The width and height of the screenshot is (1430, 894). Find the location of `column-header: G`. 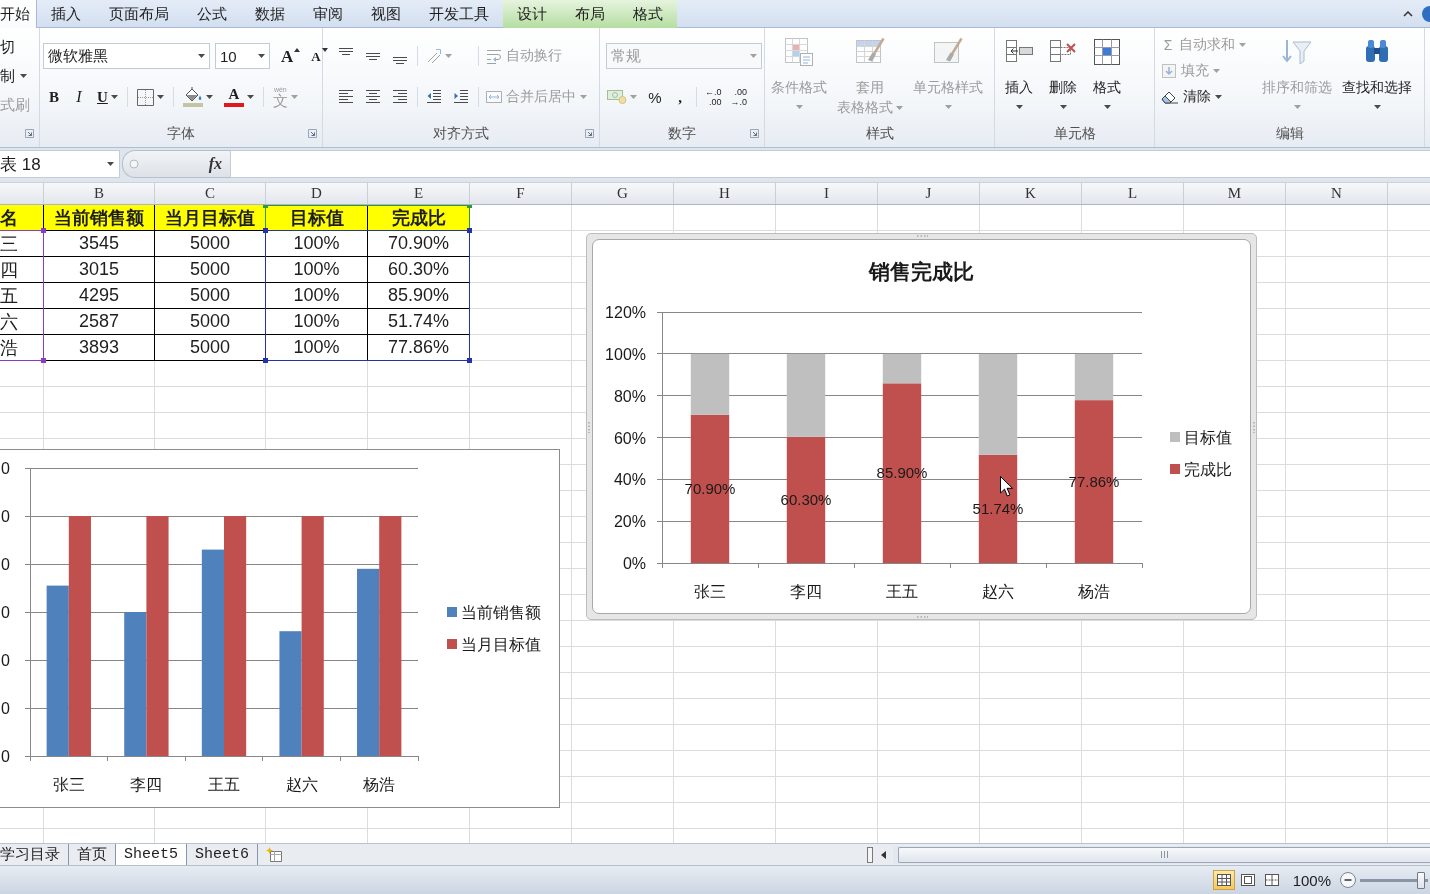

column-header: G is located at coordinates (623, 193).